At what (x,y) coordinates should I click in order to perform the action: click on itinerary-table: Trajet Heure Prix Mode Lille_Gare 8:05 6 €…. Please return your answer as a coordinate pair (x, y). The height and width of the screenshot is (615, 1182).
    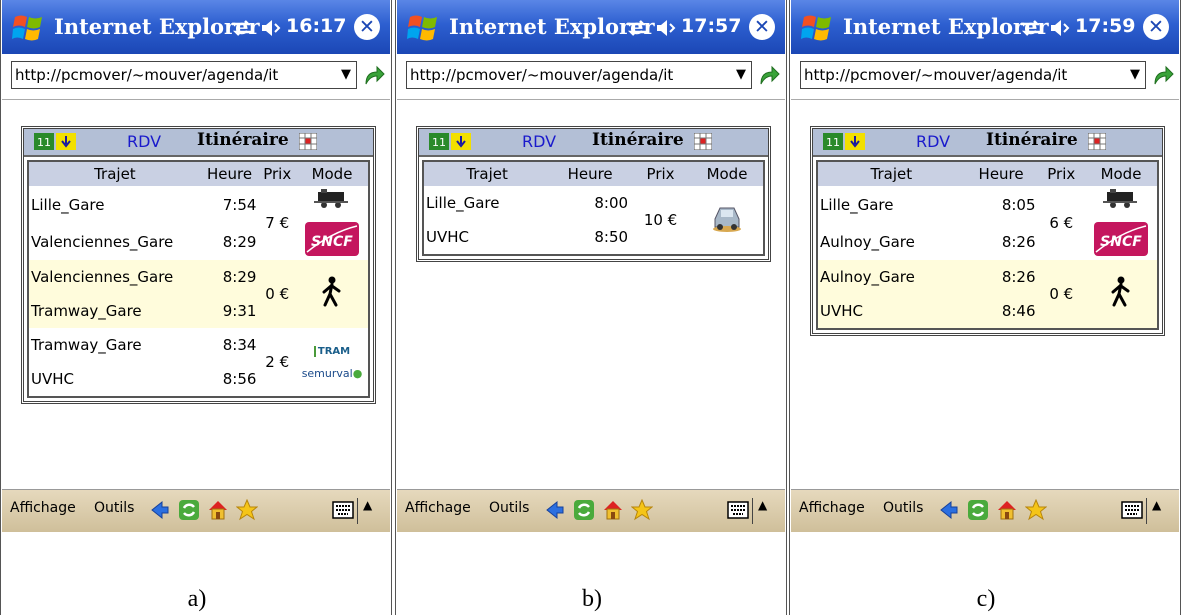
    Looking at the image, I should click on (987, 245).